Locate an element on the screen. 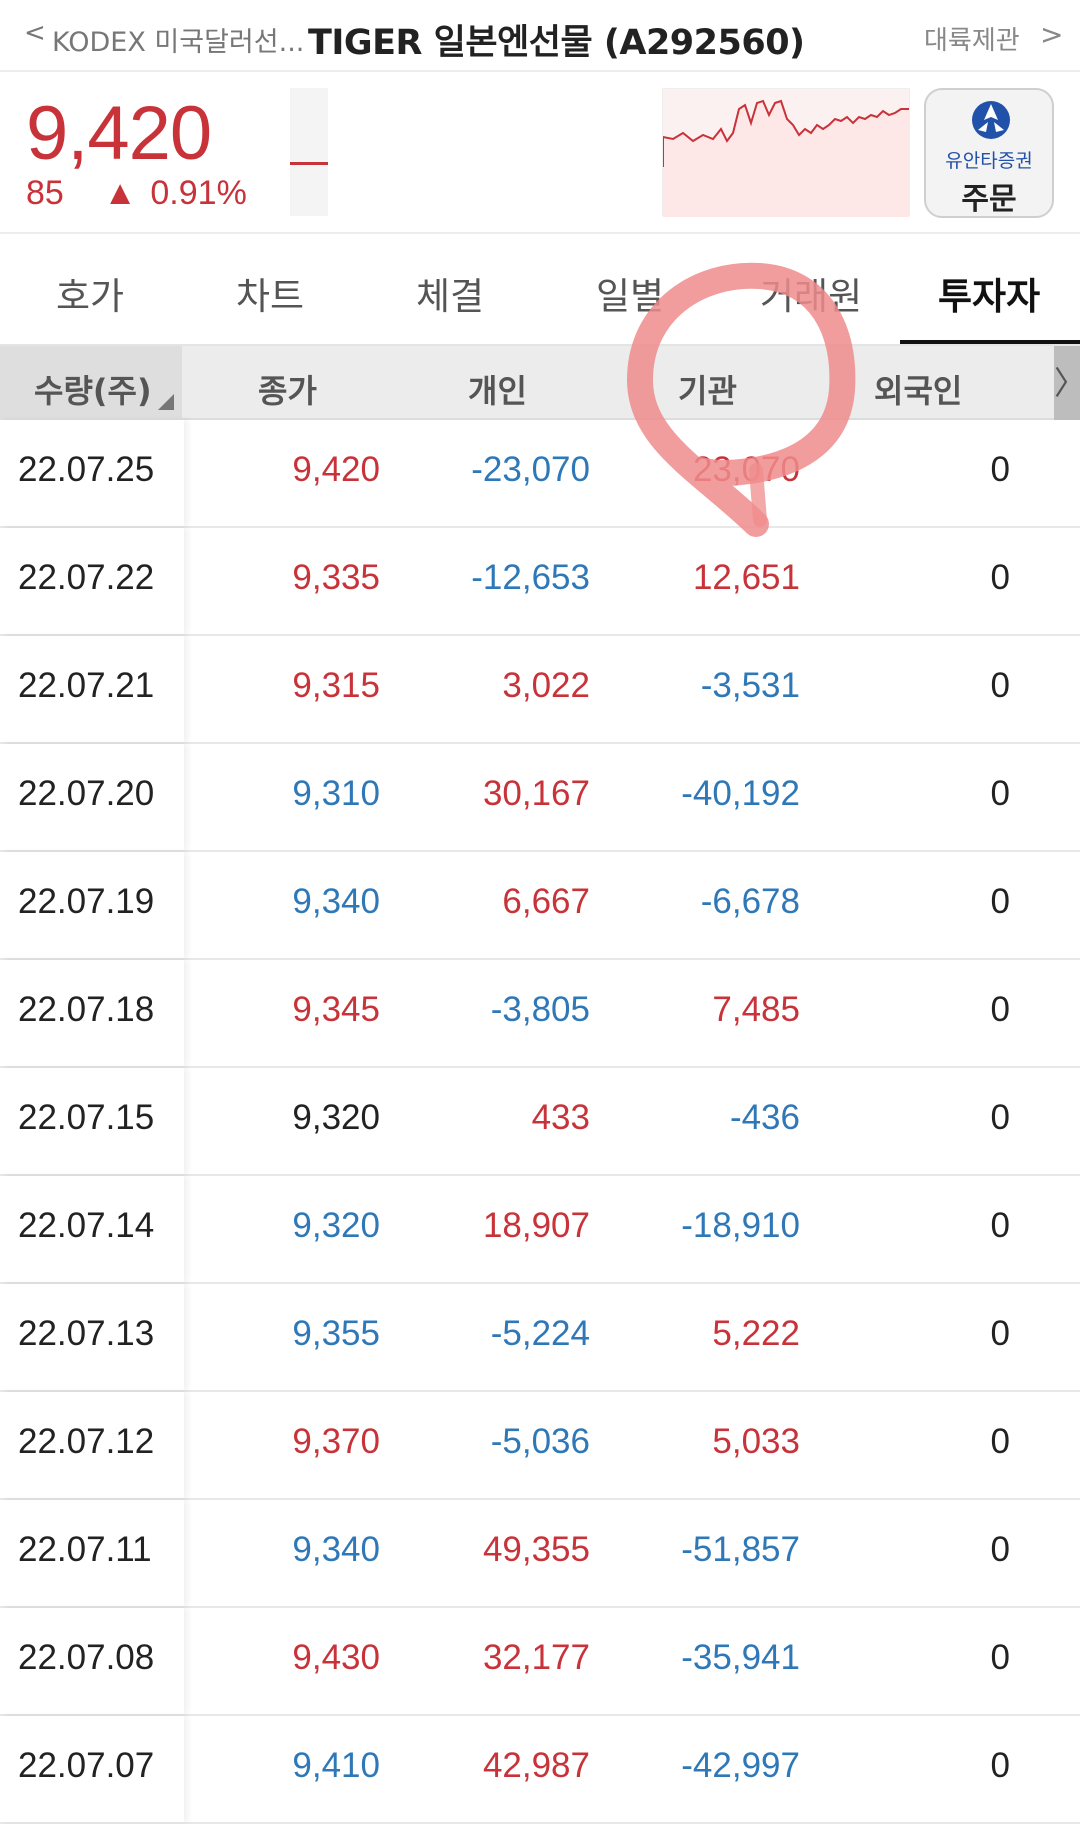 Image resolution: width=1080 pixels, height=1824 pixels. row-close: 9,315 is located at coordinates (336, 685).